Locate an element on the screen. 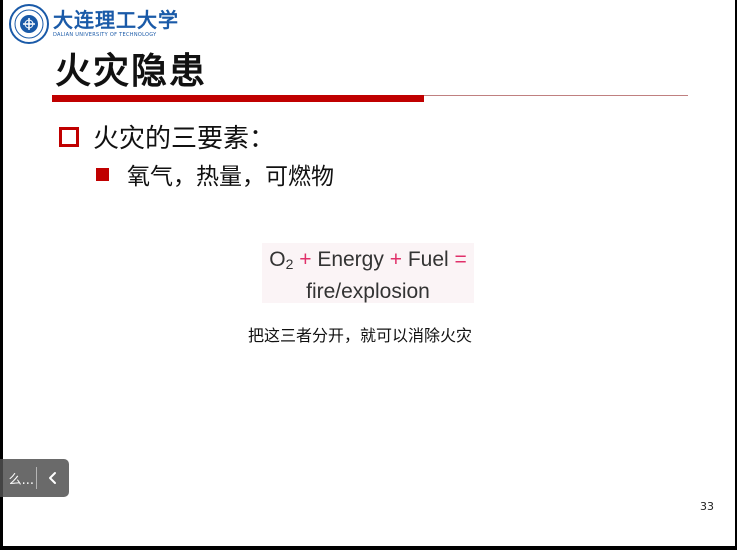 The height and width of the screenshot is (550, 737). equation-line-1: O2 + Energy + Fuel = is located at coordinates (368, 262).